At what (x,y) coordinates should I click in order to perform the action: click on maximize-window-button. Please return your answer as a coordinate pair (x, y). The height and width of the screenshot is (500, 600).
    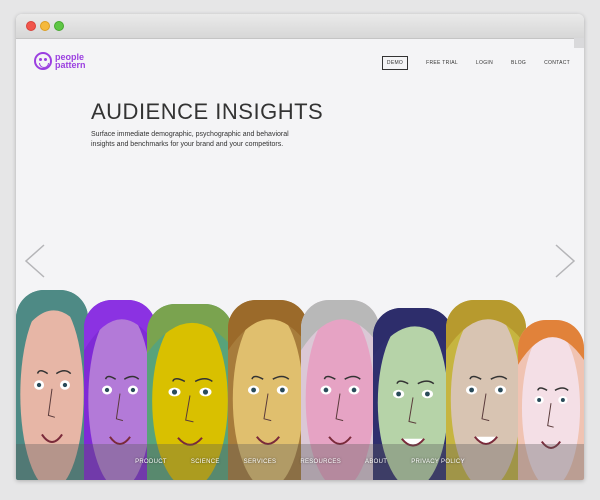
    Looking at the image, I should click on (59, 26).